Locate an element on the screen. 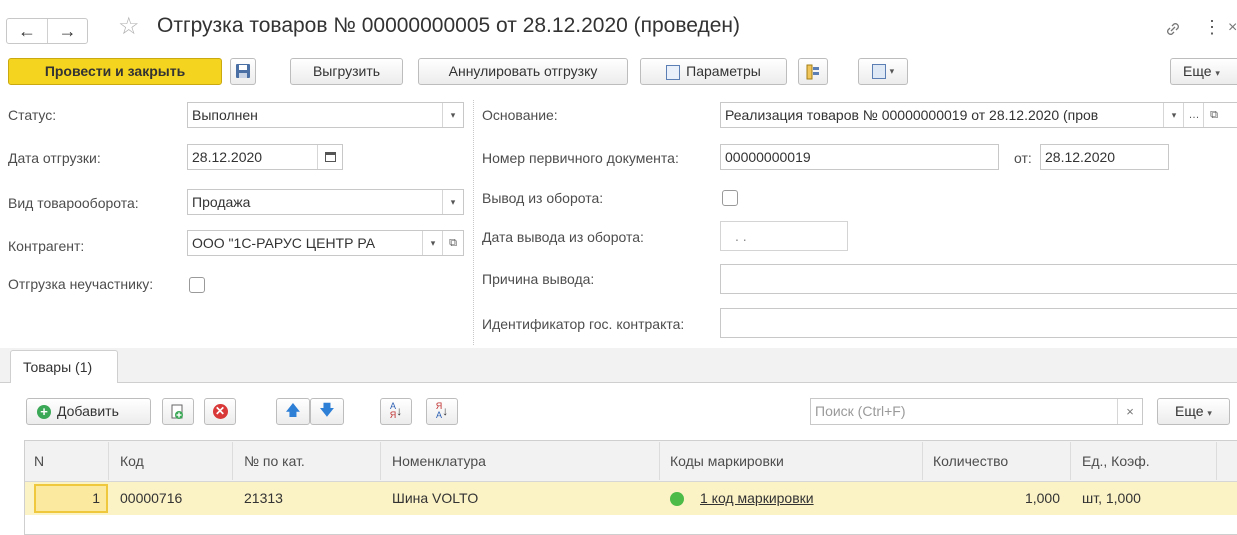 The image size is (1237, 535). withdraw-date-field: . . is located at coordinates (784, 236).